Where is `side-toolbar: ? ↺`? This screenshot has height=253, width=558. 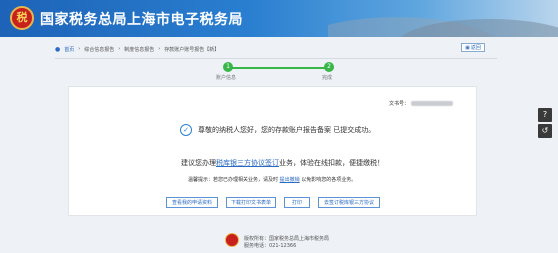
side-toolbar: ? ↺ is located at coordinates (545, 124).